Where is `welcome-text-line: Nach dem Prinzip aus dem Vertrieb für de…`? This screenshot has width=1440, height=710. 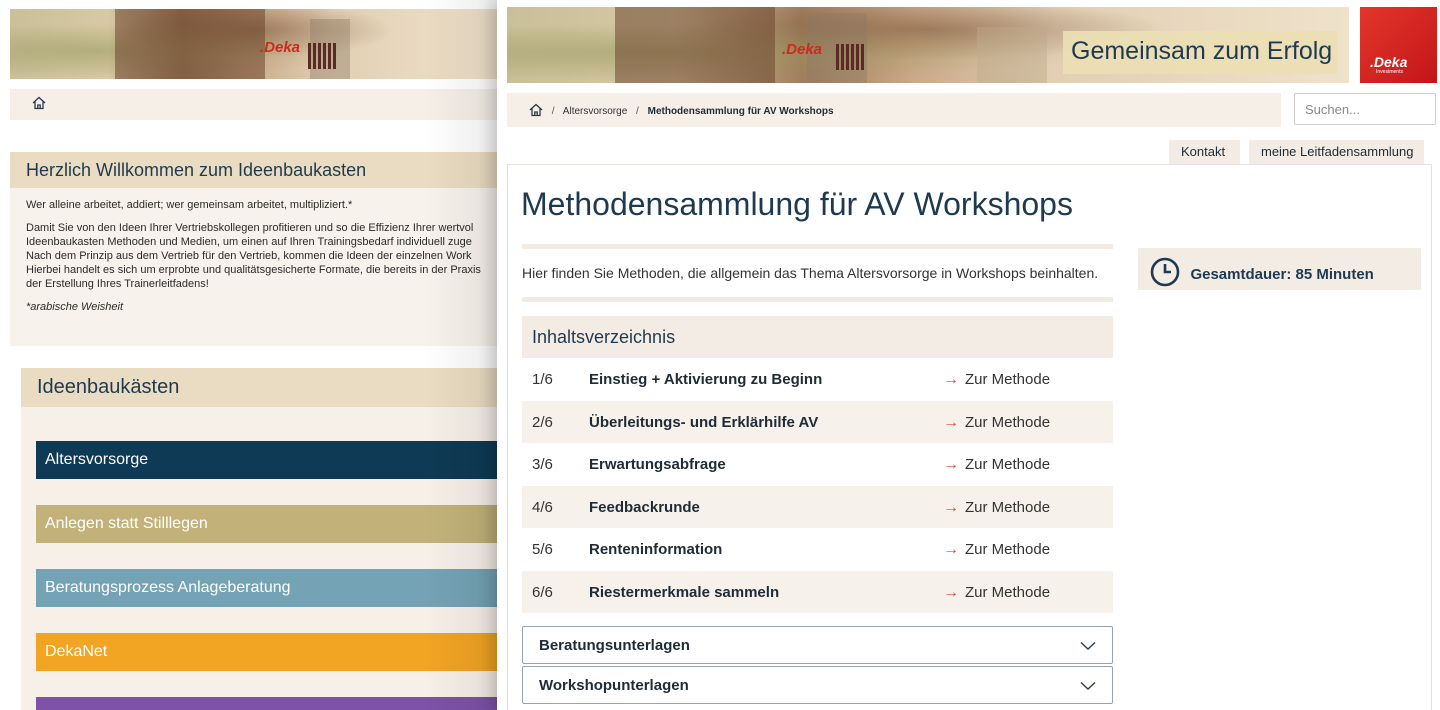
welcome-text-line: Nach dem Prinzip aus dem Vertrieb für de… is located at coordinates (249, 256).